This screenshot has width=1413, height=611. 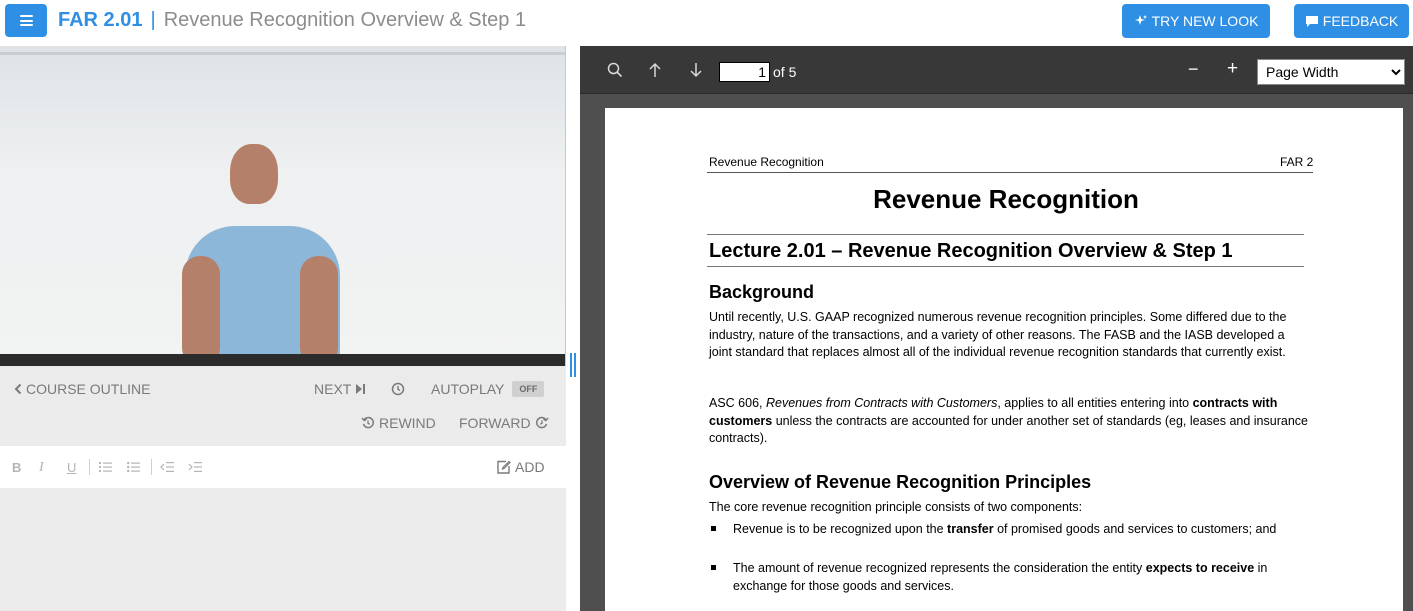 I want to click on running-header-rule, so click(x=1010, y=172).